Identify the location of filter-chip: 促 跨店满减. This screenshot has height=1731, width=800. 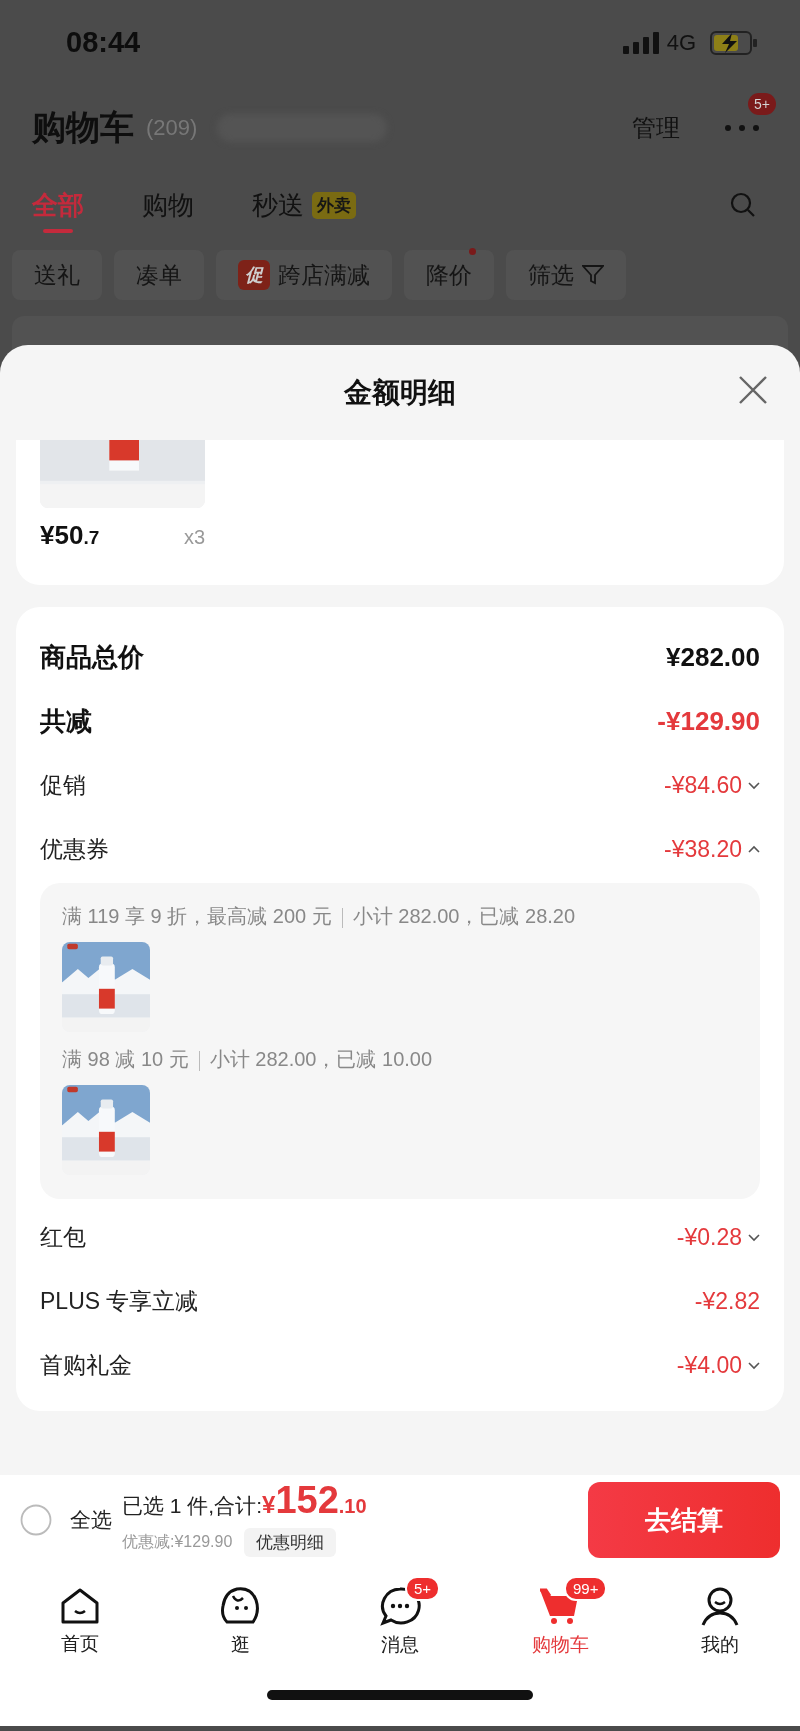
(304, 275).